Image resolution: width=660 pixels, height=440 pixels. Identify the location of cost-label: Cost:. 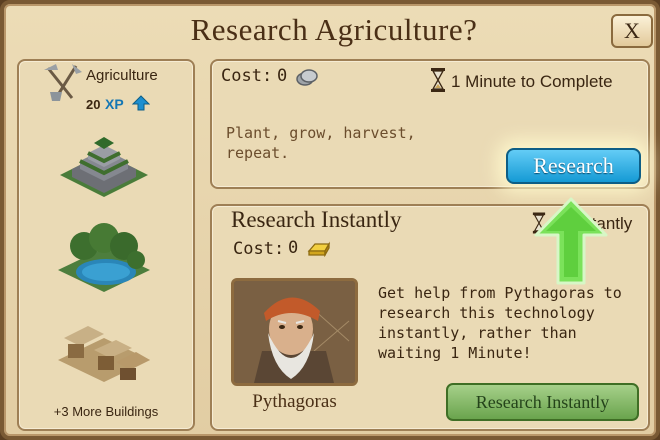
(247, 76).